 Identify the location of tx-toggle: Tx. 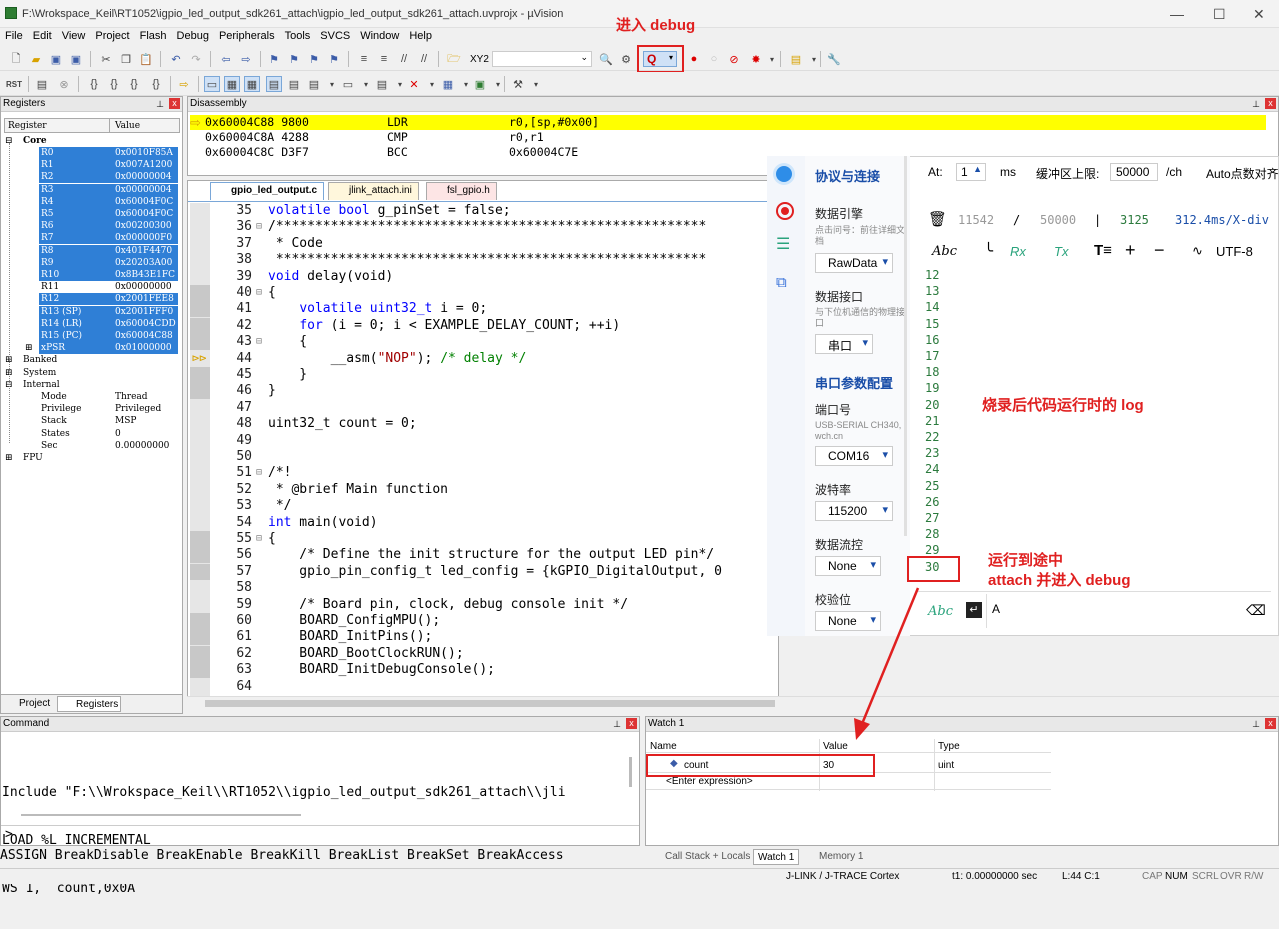
(1061, 251).